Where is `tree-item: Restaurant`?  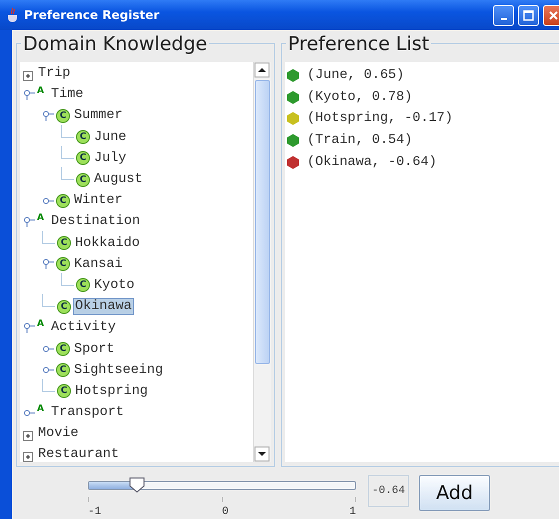
tree-item: Restaurant is located at coordinates (79, 454).